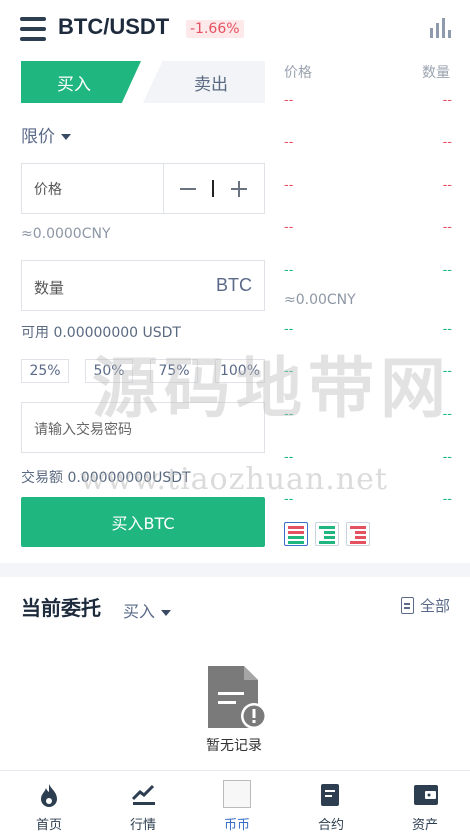 This screenshot has height=833, width=470. What do you see at coordinates (424, 825) in the screenshot?
I see `nav-assets-label: 资产` at bounding box center [424, 825].